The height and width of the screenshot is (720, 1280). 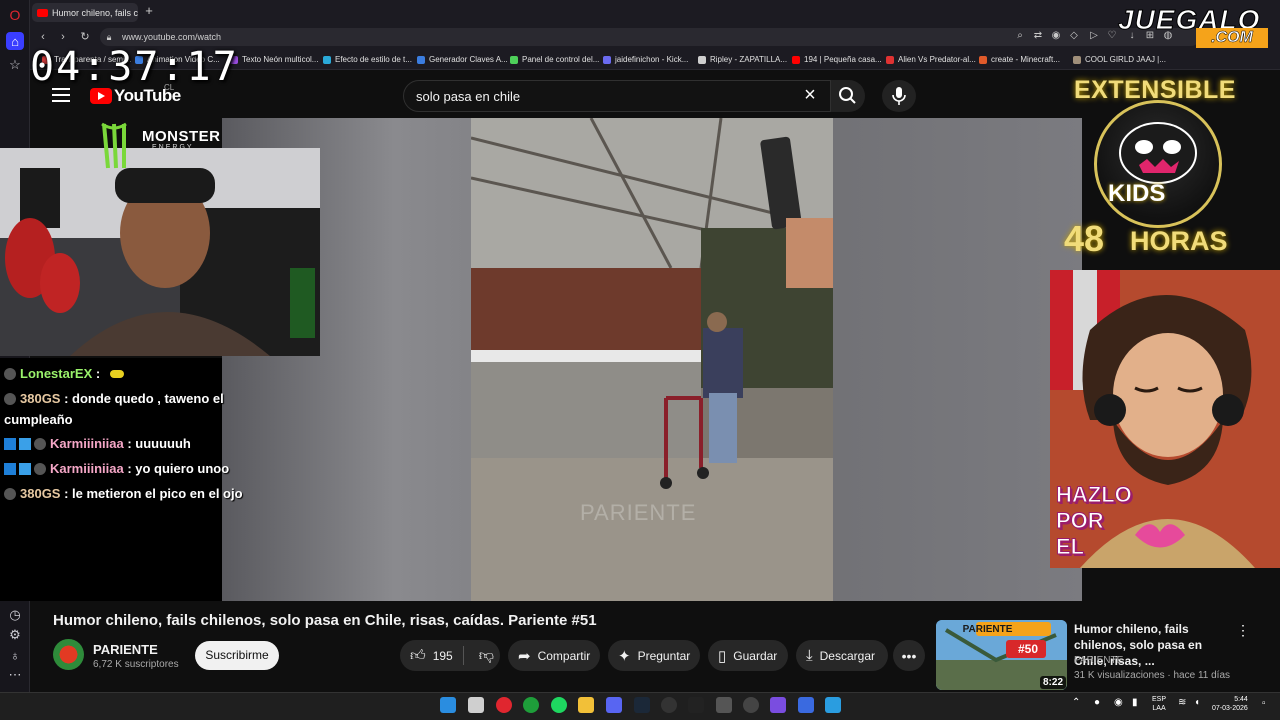 I want to click on badge-icon, so click(x=25, y=469).